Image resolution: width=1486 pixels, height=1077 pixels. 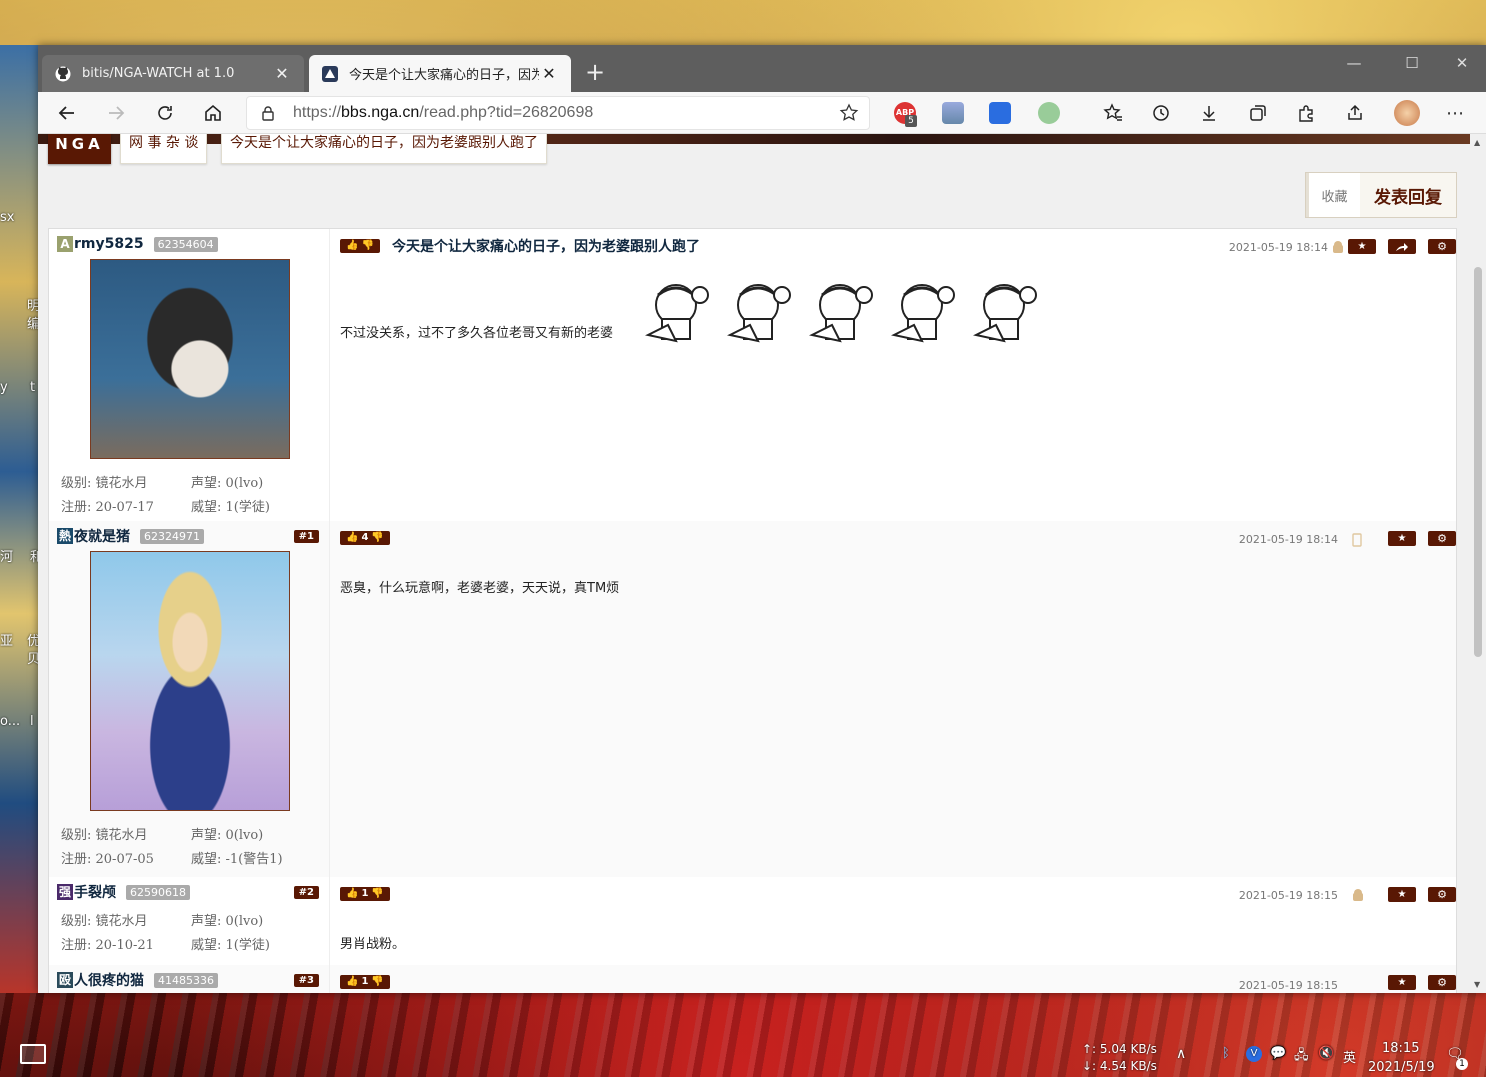 What do you see at coordinates (365, 538) in the screenshot?
I see `vote-buttons: 👍 4 👎` at bounding box center [365, 538].